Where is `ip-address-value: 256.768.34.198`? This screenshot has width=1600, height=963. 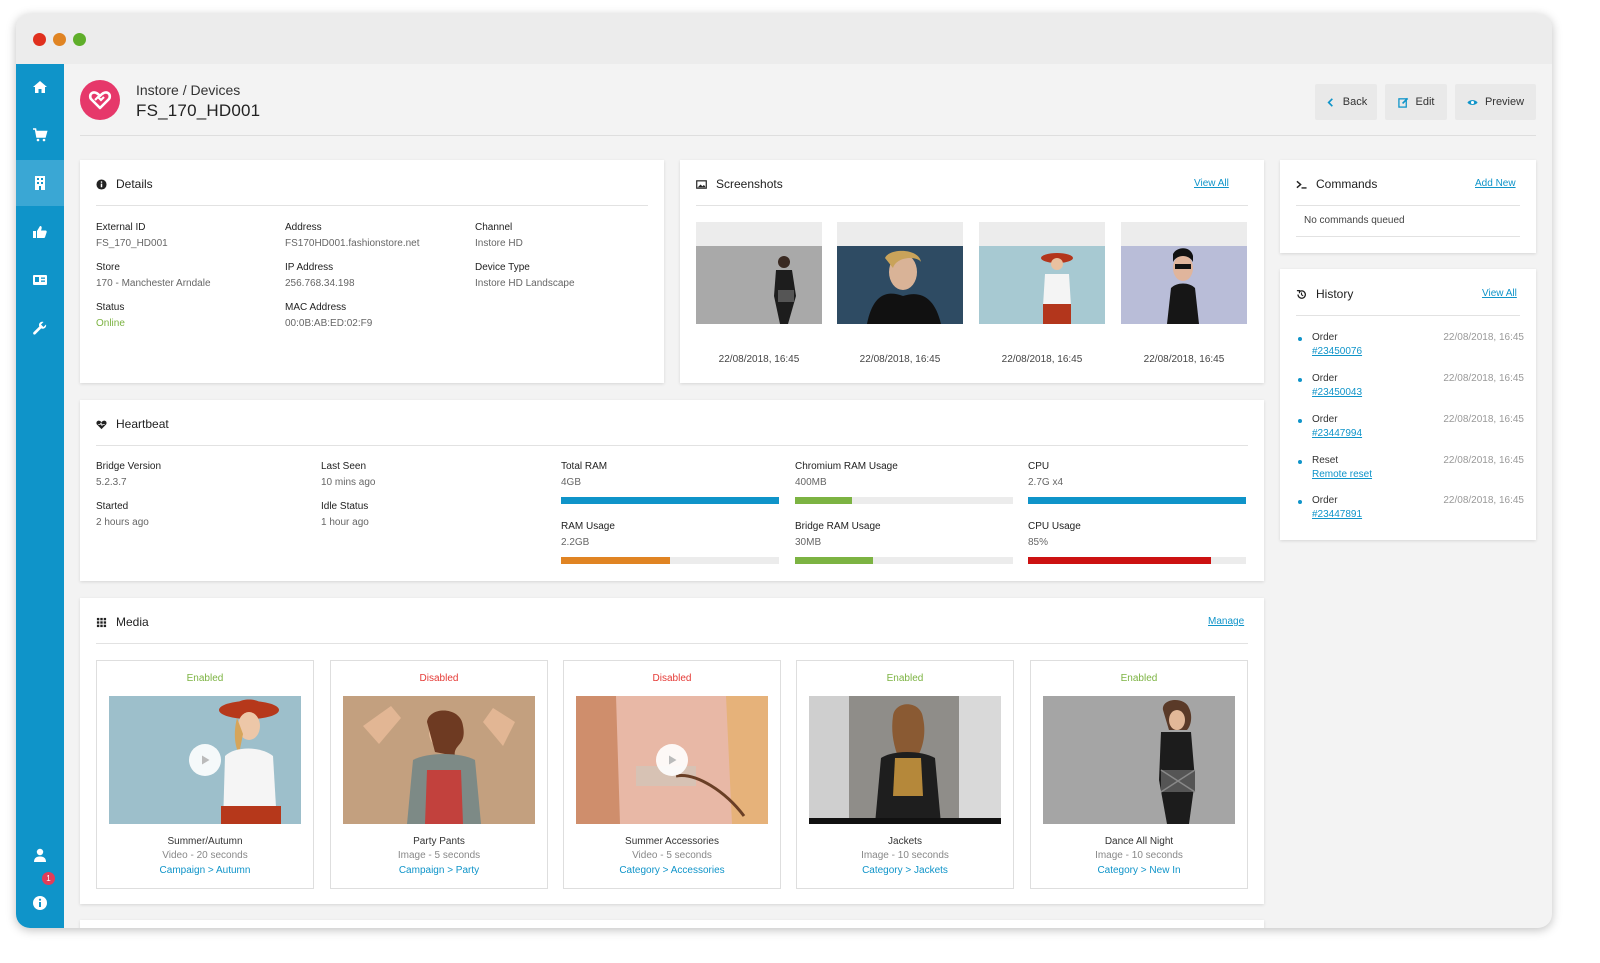 ip-address-value: 256.768.34.198 is located at coordinates (320, 283).